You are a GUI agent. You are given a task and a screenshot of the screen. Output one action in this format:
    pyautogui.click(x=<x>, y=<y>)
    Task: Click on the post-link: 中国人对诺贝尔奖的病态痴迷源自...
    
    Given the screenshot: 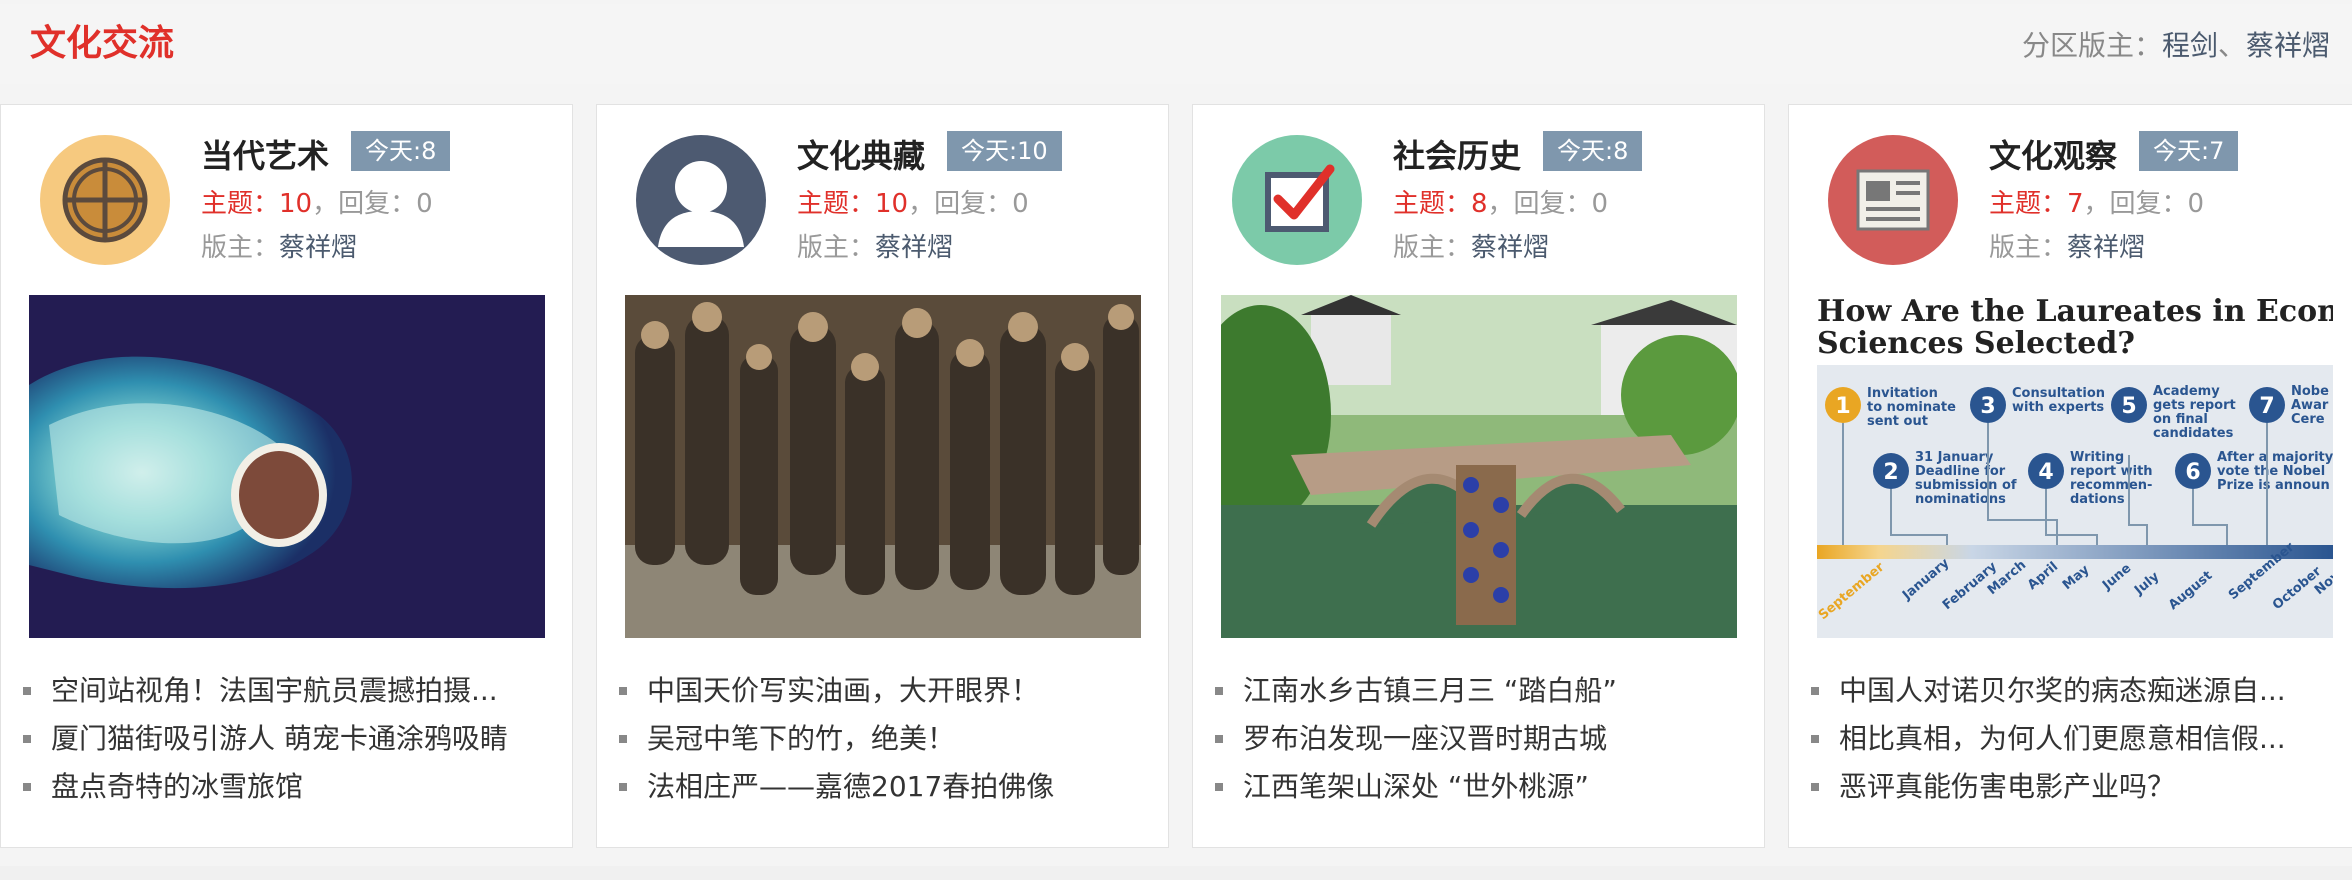 What is the action you would take?
    pyautogui.click(x=2079, y=691)
    